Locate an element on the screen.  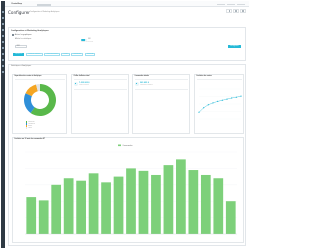
tab-ventes-produit: Ventes par produit is located at coordinates (52, 54).